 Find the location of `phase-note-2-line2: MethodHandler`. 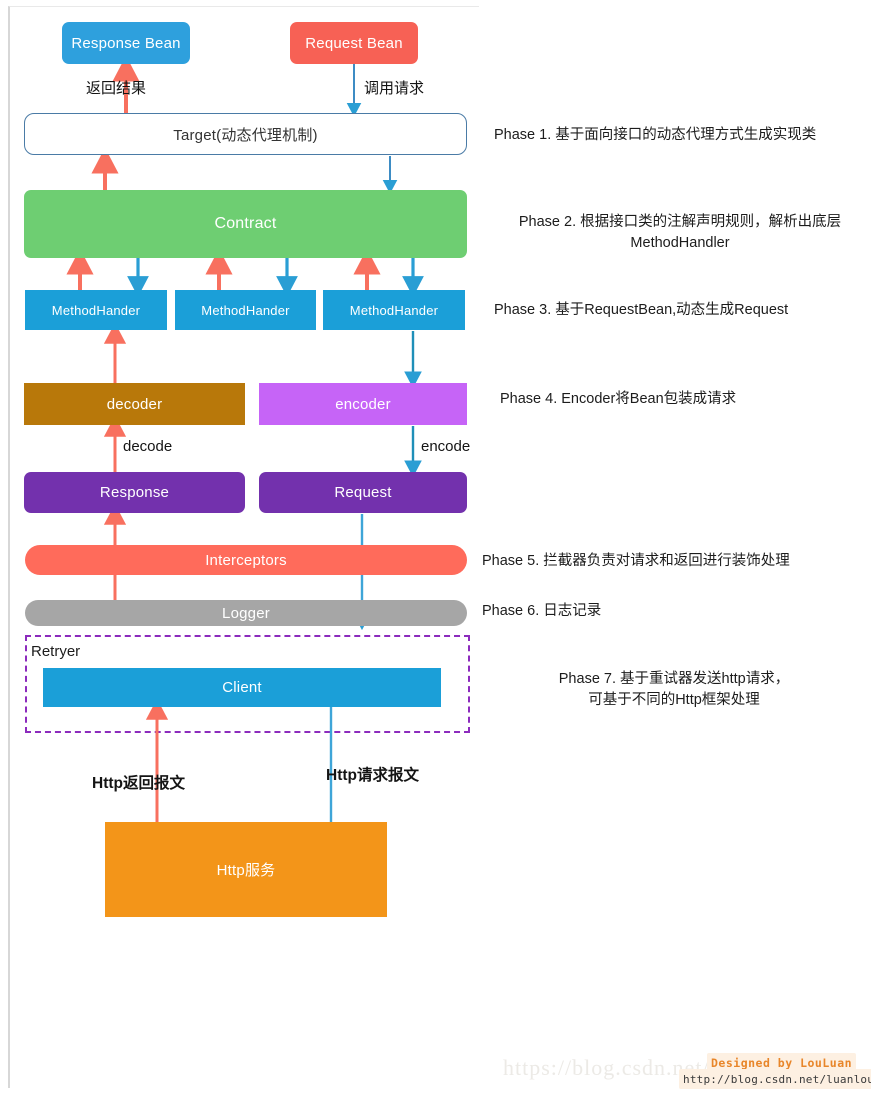

phase-note-2-line2: MethodHandler is located at coordinates (680, 243).